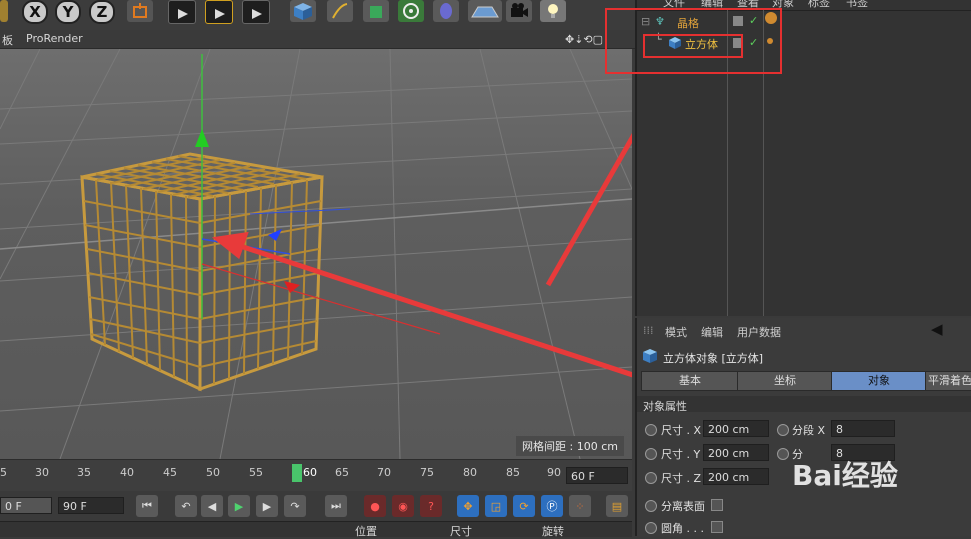  What do you see at coordinates (519, 11) in the screenshot?
I see `camera-button` at bounding box center [519, 11].